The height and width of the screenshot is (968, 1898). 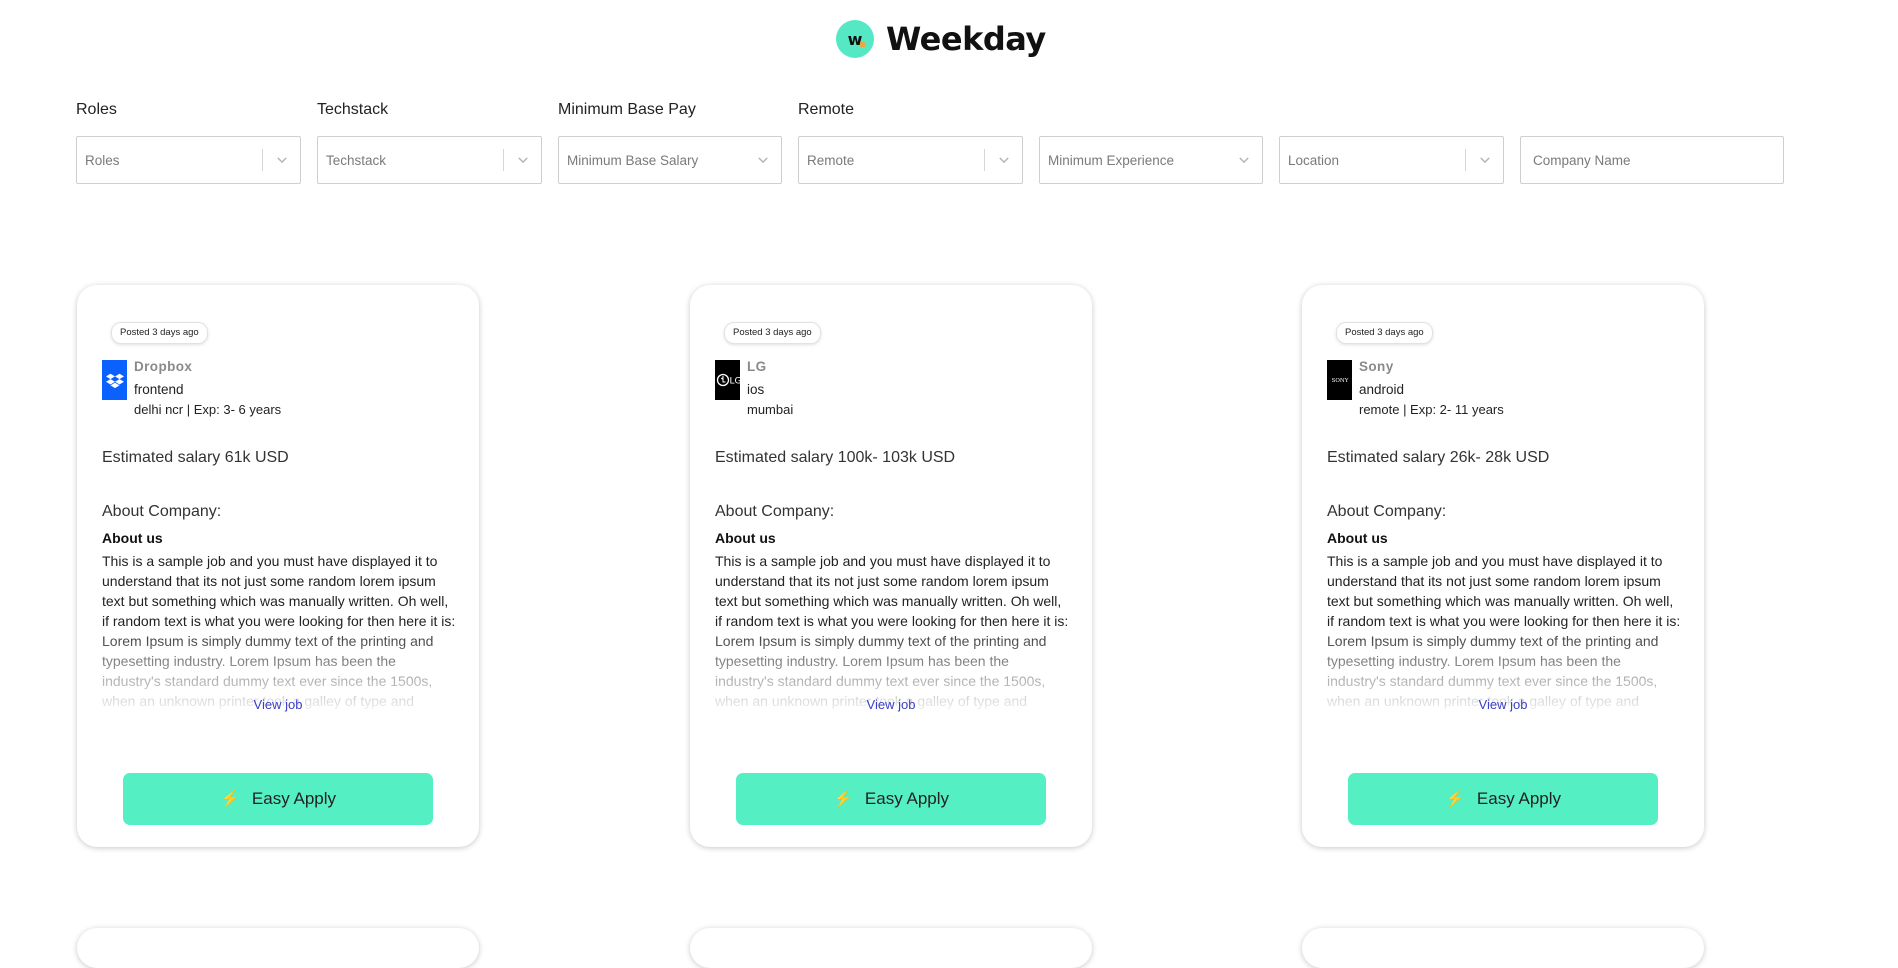 I want to click on roles-select: Roles, so click(x=188, y=160).